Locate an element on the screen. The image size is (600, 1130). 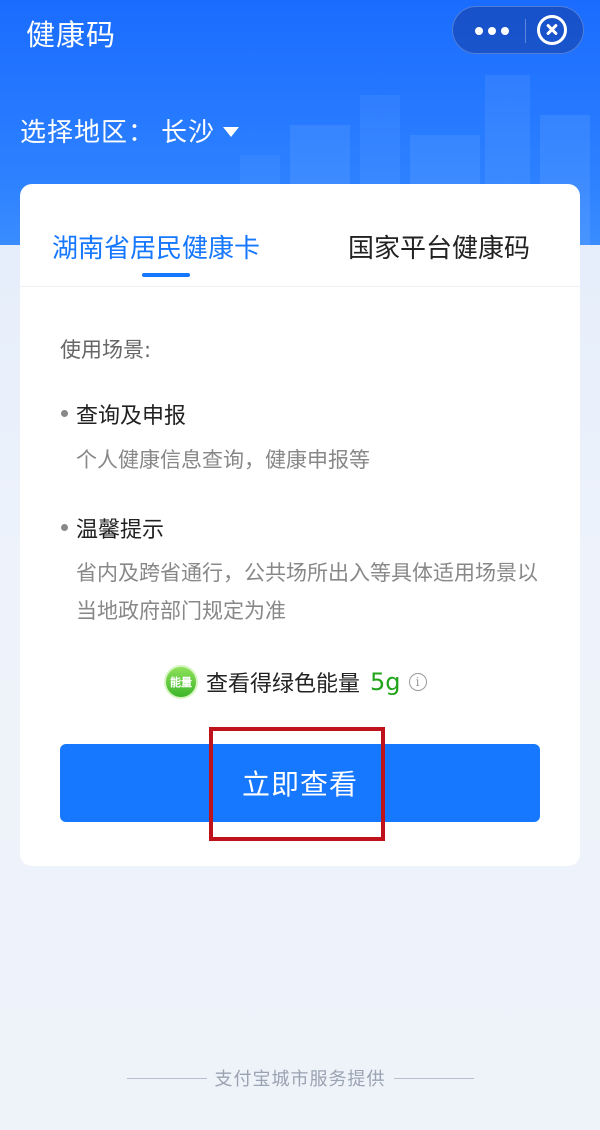
item-desc: 个人健康信息查询，健康申报等 is located at coordinates (223, 460).